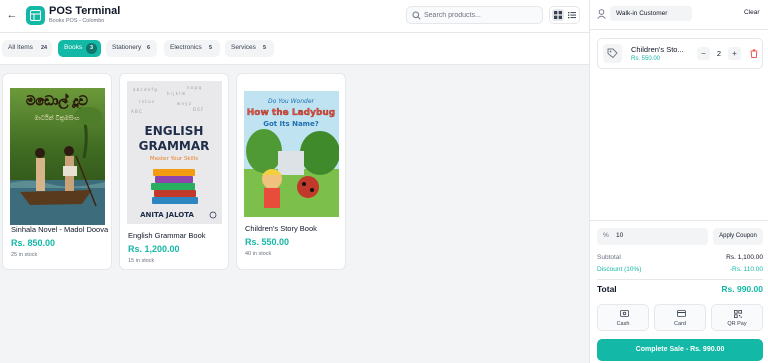 This screenshot has width=768, height=363. I want to click on percent-icon: %, so click(606, 235).